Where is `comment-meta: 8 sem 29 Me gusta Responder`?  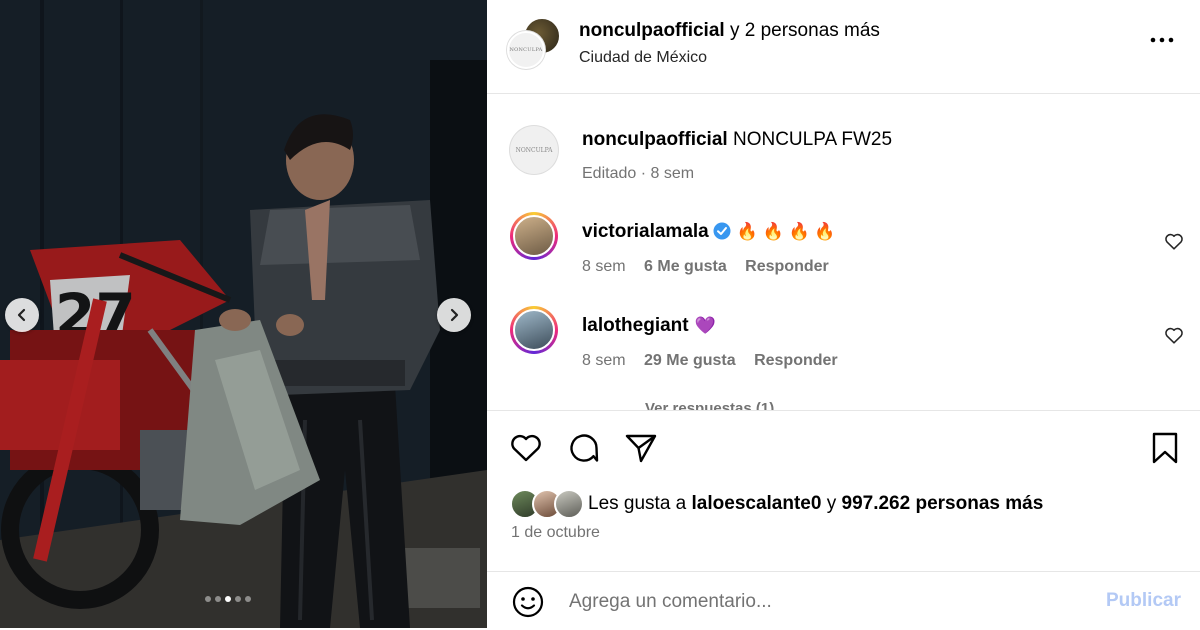
comment-meta: 8 sem 29 Me gusta Responder is located at coordinates (717, 361).